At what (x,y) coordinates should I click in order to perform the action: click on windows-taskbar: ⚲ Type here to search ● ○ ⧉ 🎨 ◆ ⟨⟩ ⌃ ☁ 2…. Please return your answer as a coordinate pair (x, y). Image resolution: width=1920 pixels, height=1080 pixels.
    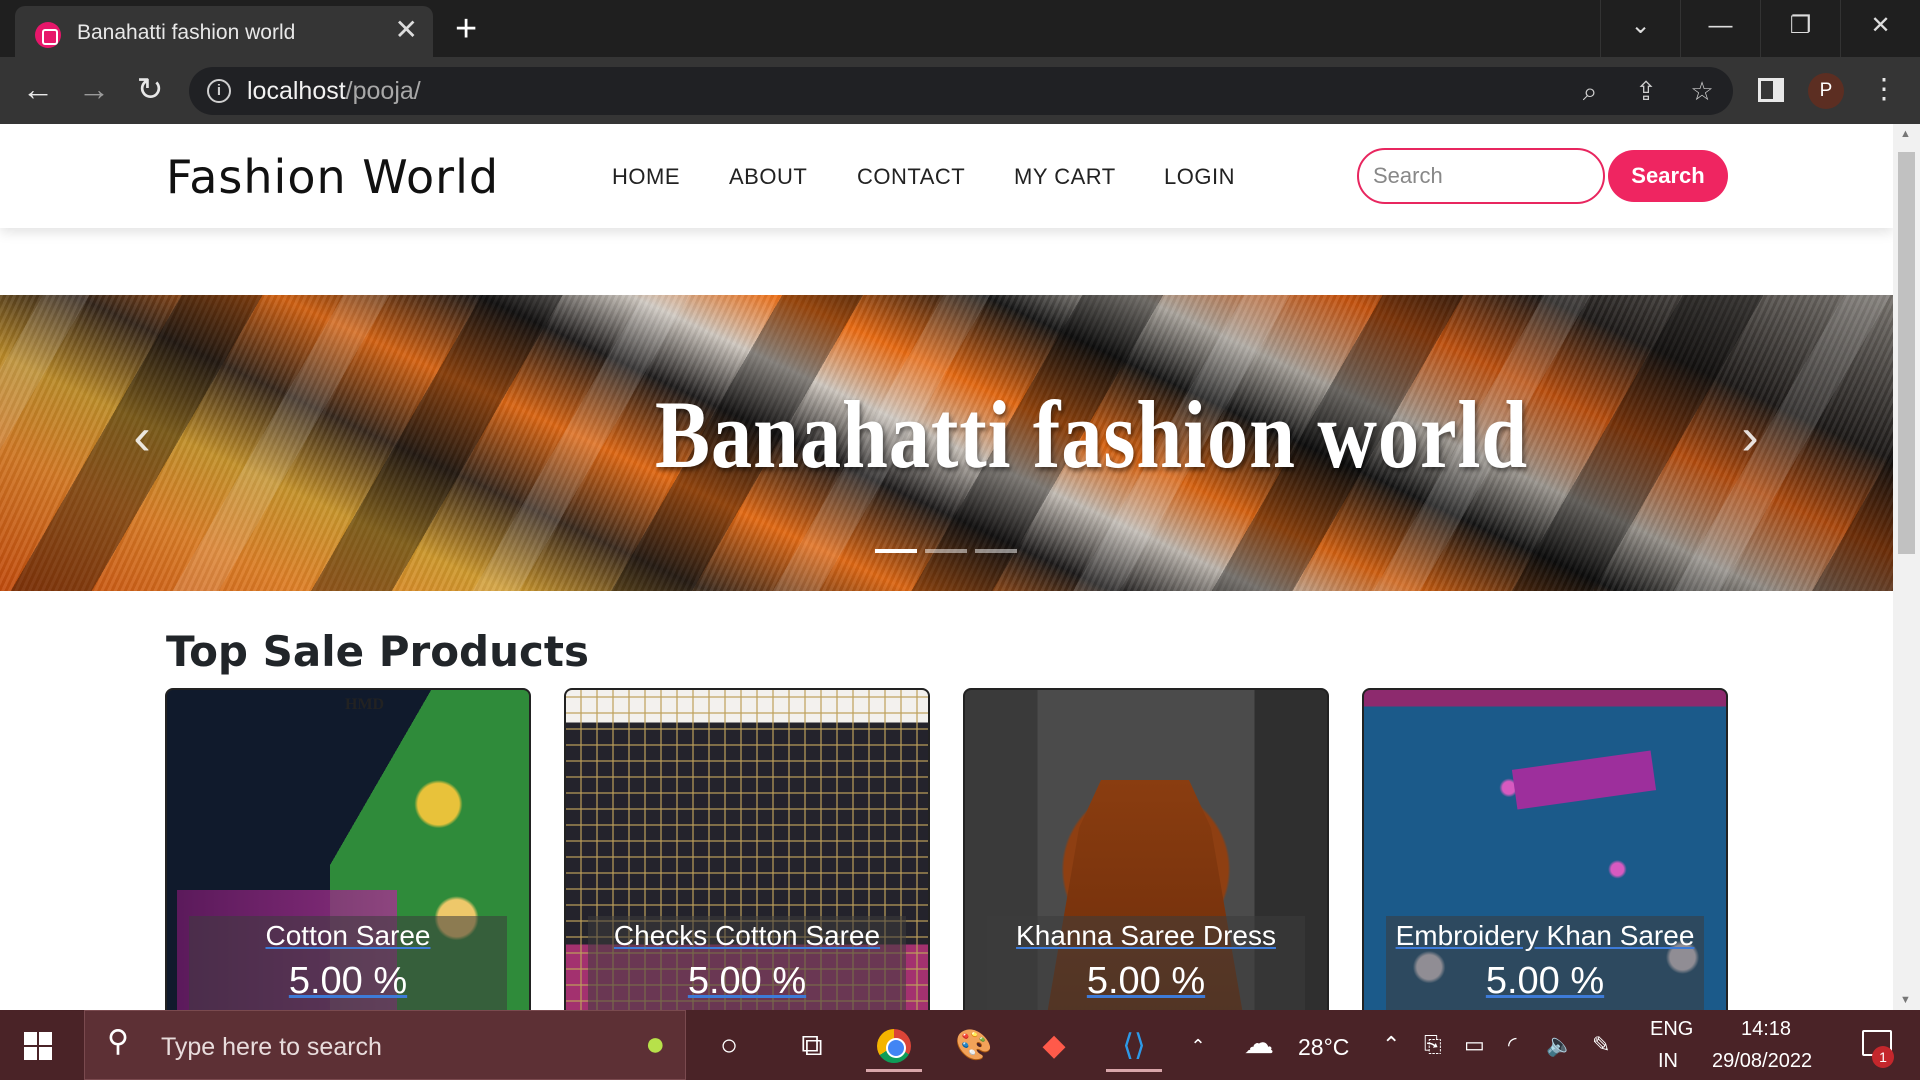
    Looking at the image, I should click on (960, 1045).